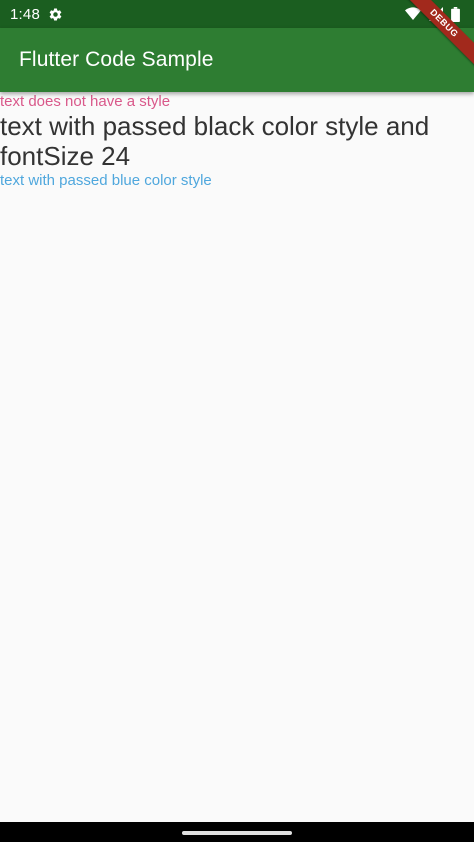 The width and height of the screenshot is (474, 842). Describe the element at coordinates (116, 59) in the screenshot. I see `app-title: Flutter Code Sample` at that location.